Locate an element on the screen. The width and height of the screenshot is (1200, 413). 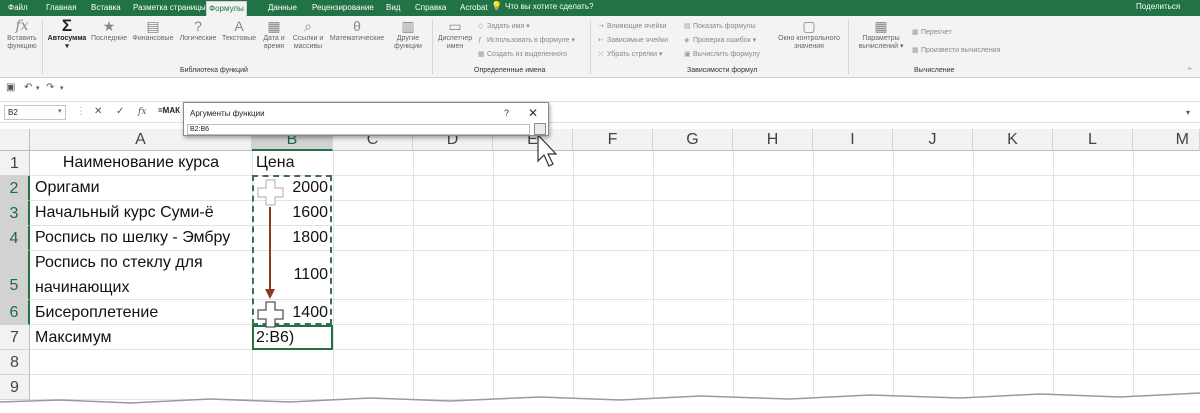
drag-annotation is located at coordinates (407, 230).